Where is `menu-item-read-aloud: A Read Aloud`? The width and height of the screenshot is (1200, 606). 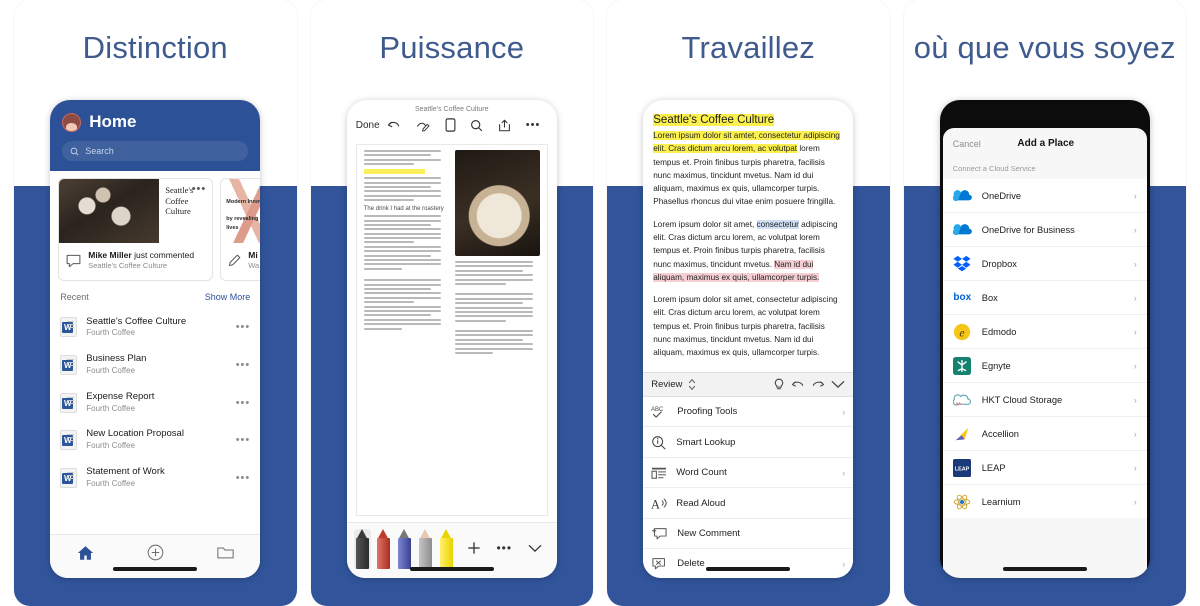
menu-item-read-aloud: A Read Aloud is located at coordinates (748, 503).